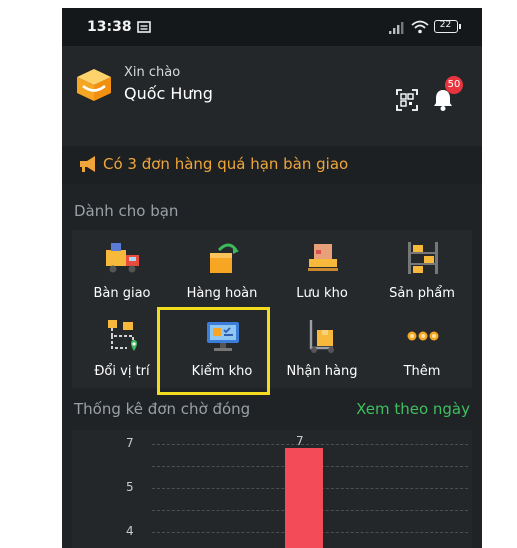 Image resolution: width=517 pixels, height=548 pixels. Describe the element at coordinates (422, 293) in the screenshot. I see `tile-label: Sản phẩm` at that location.